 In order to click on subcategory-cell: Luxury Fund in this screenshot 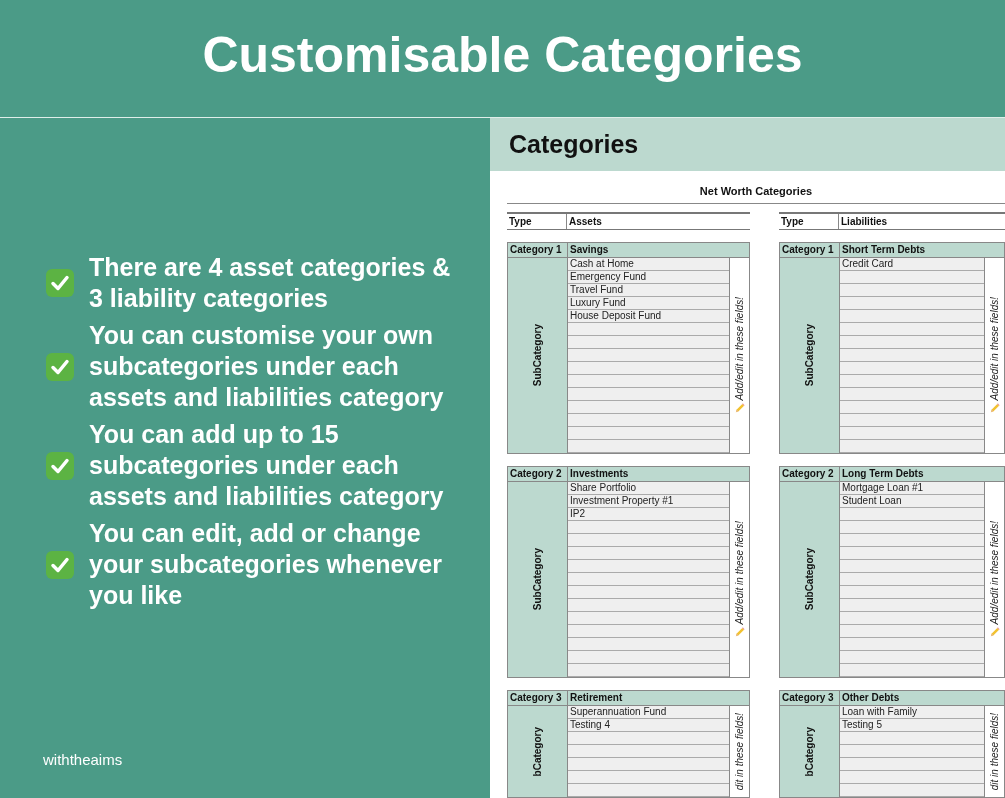, I will do `click(648, 303)`.